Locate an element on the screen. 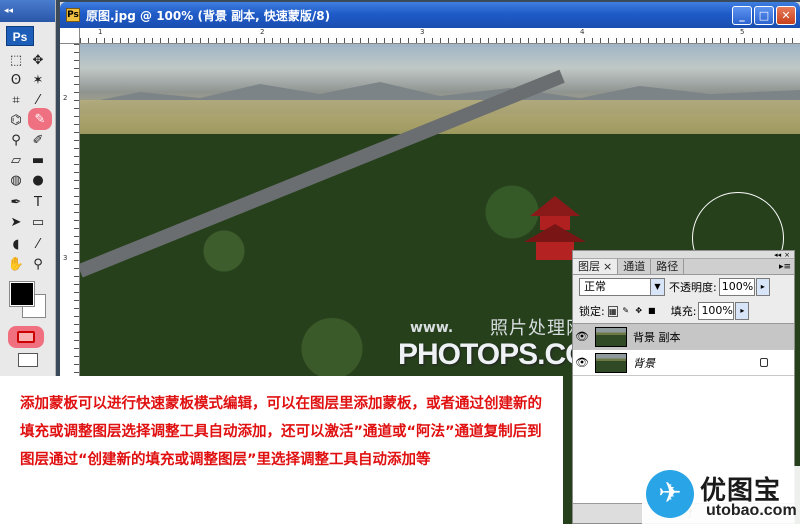 Image resolution: width=800 pixels, height=524 pixels. tab-channels-label: 通道 is located at coordinates (634, 266).